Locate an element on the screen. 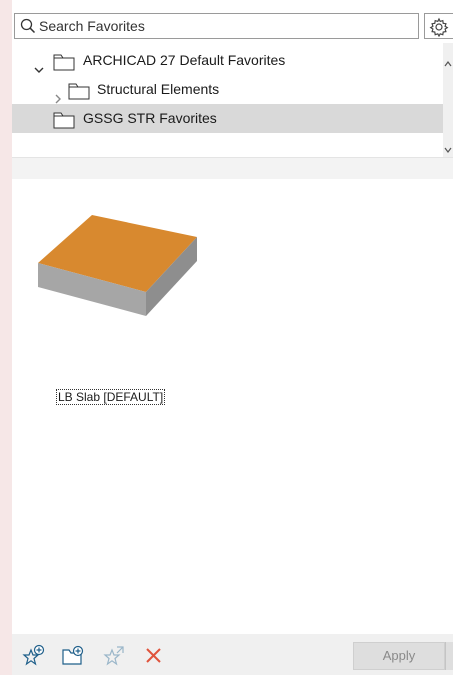 The height and width of the screenshot is (675, 453). background-strip is located at coordinates (6, 337).